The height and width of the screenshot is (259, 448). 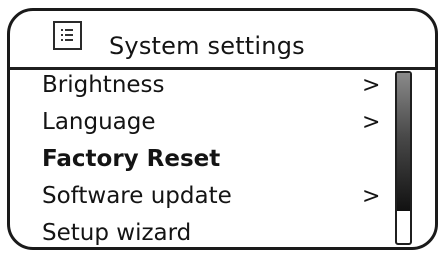 I want to click on list-icon, so click(x=67, y=35).